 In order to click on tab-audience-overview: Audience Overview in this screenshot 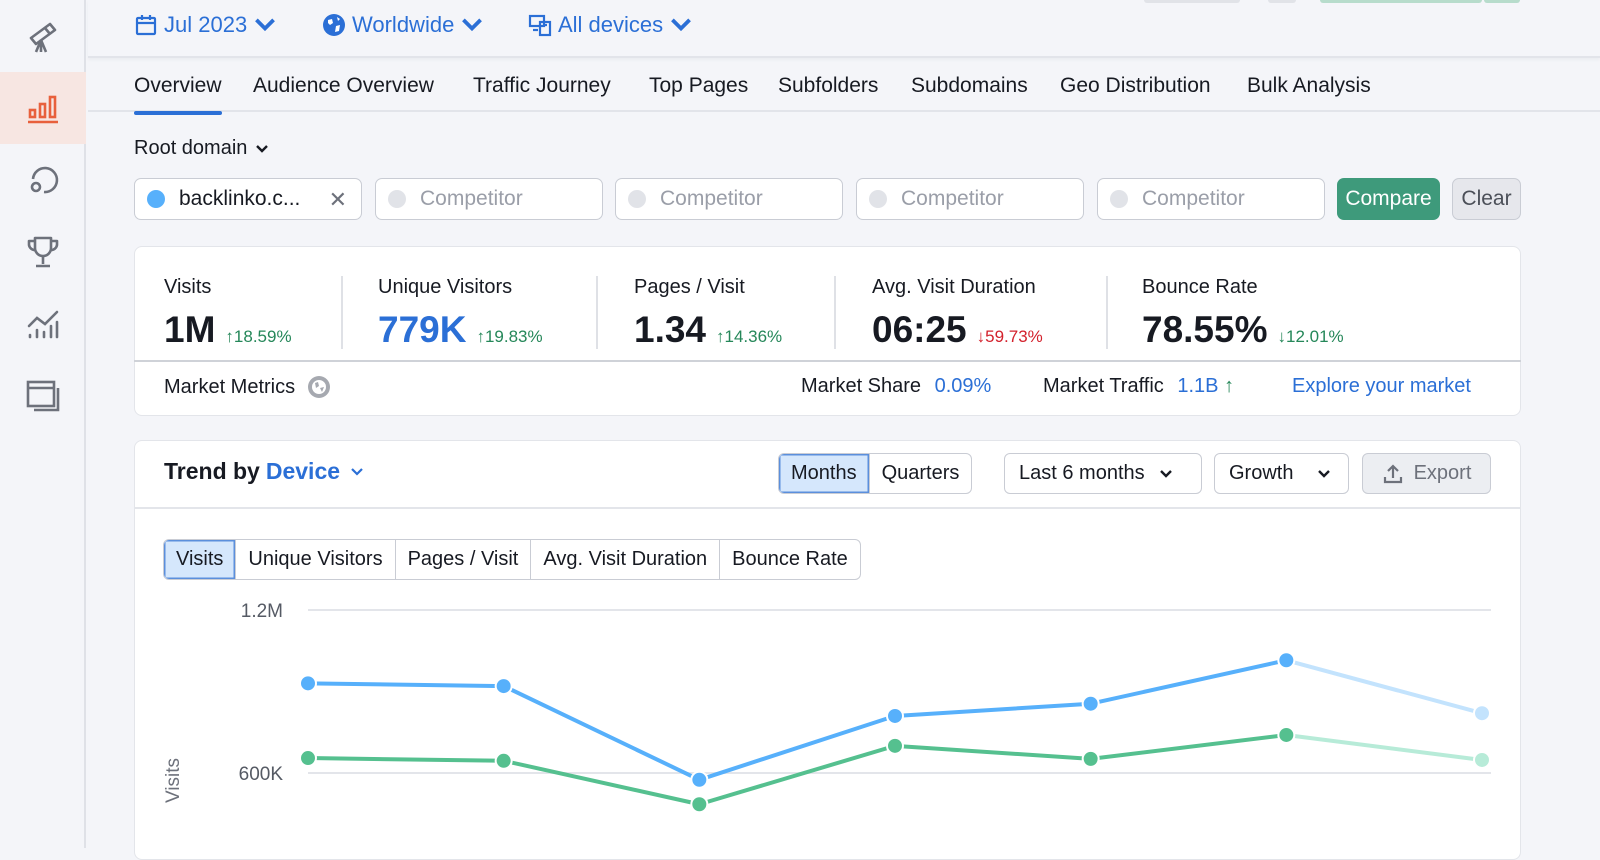, I will do `click(343, 86)`.